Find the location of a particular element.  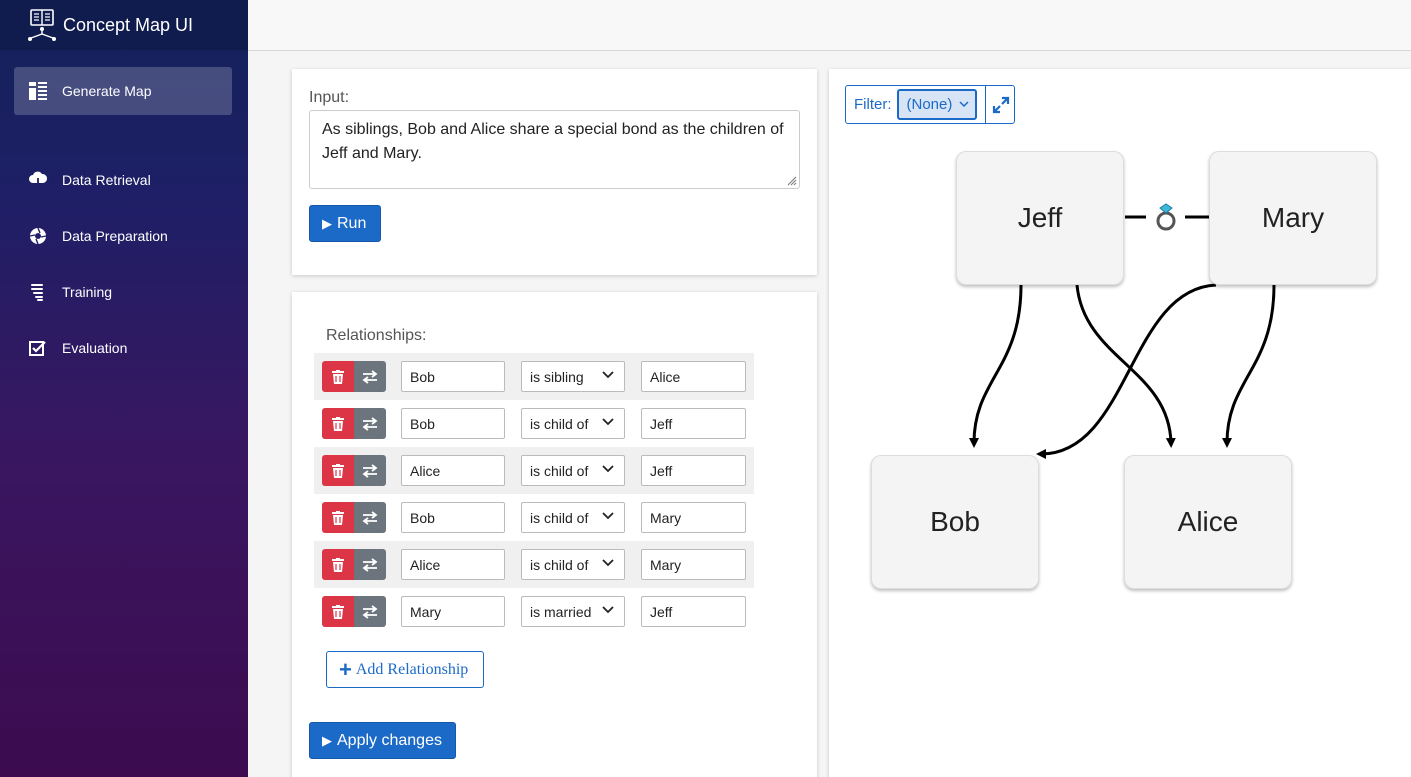

sidebar-item-evaluation: Evaluation is located at coordinates (123, 348).